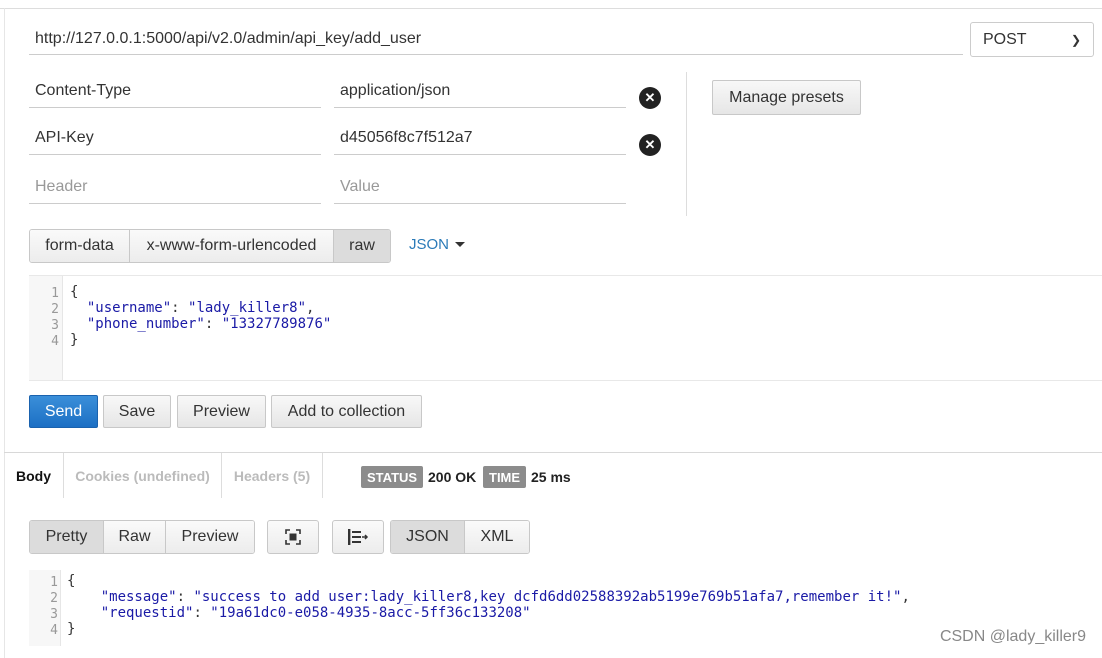 The height and width of the screenshot is (658, 1102). I want to click on new-header-key-field, so click(175, 187).